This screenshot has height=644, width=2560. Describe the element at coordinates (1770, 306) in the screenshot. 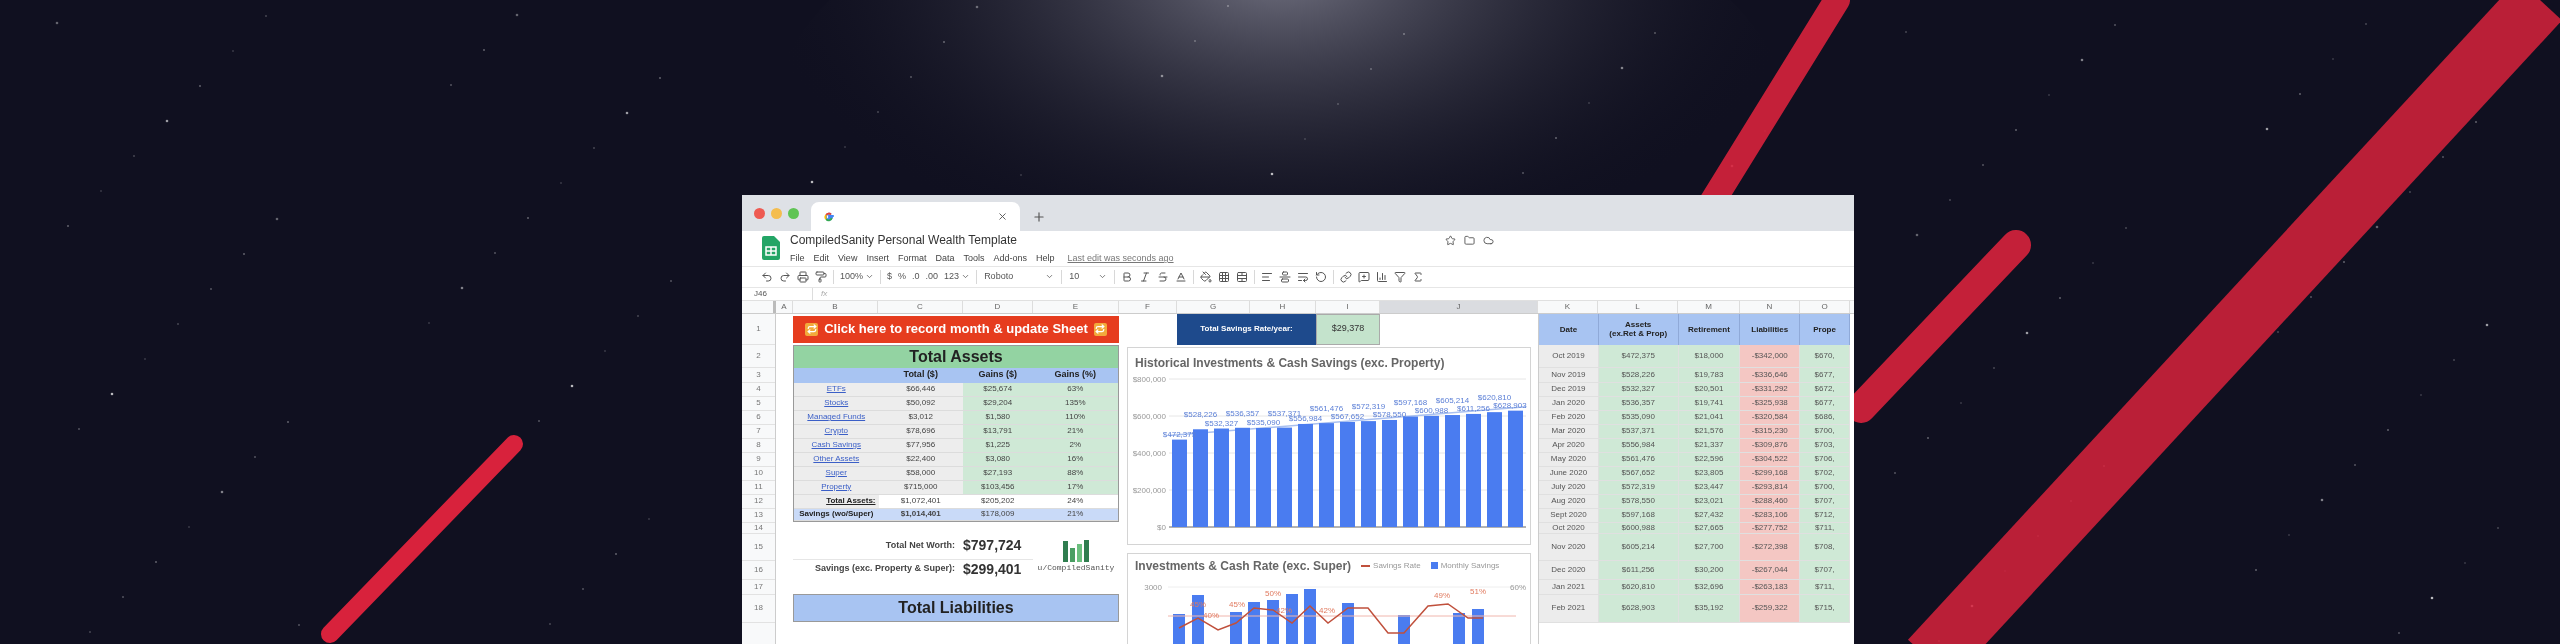

I see `column-letter: N` at that location.